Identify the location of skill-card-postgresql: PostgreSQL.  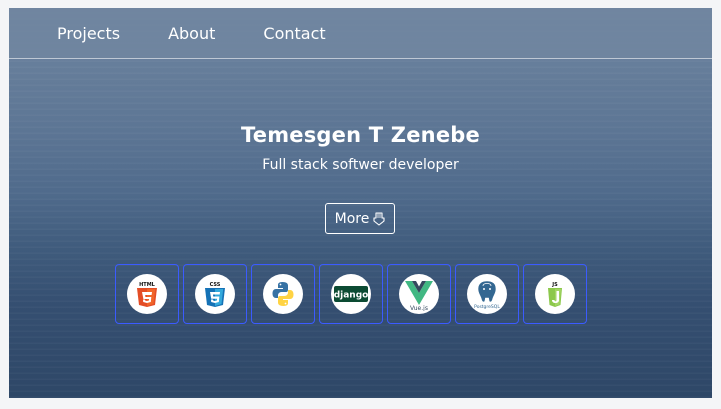
(487, 294).